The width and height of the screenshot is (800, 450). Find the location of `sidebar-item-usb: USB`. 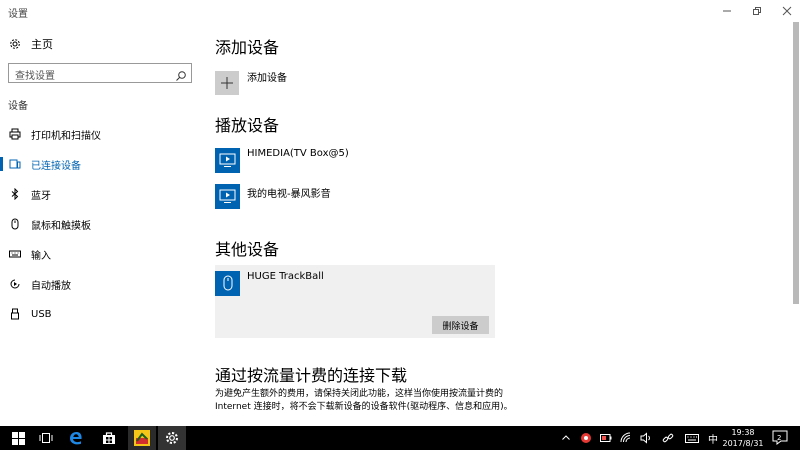

sidebar-item-usb: USB is located at coordinates (100, 314).